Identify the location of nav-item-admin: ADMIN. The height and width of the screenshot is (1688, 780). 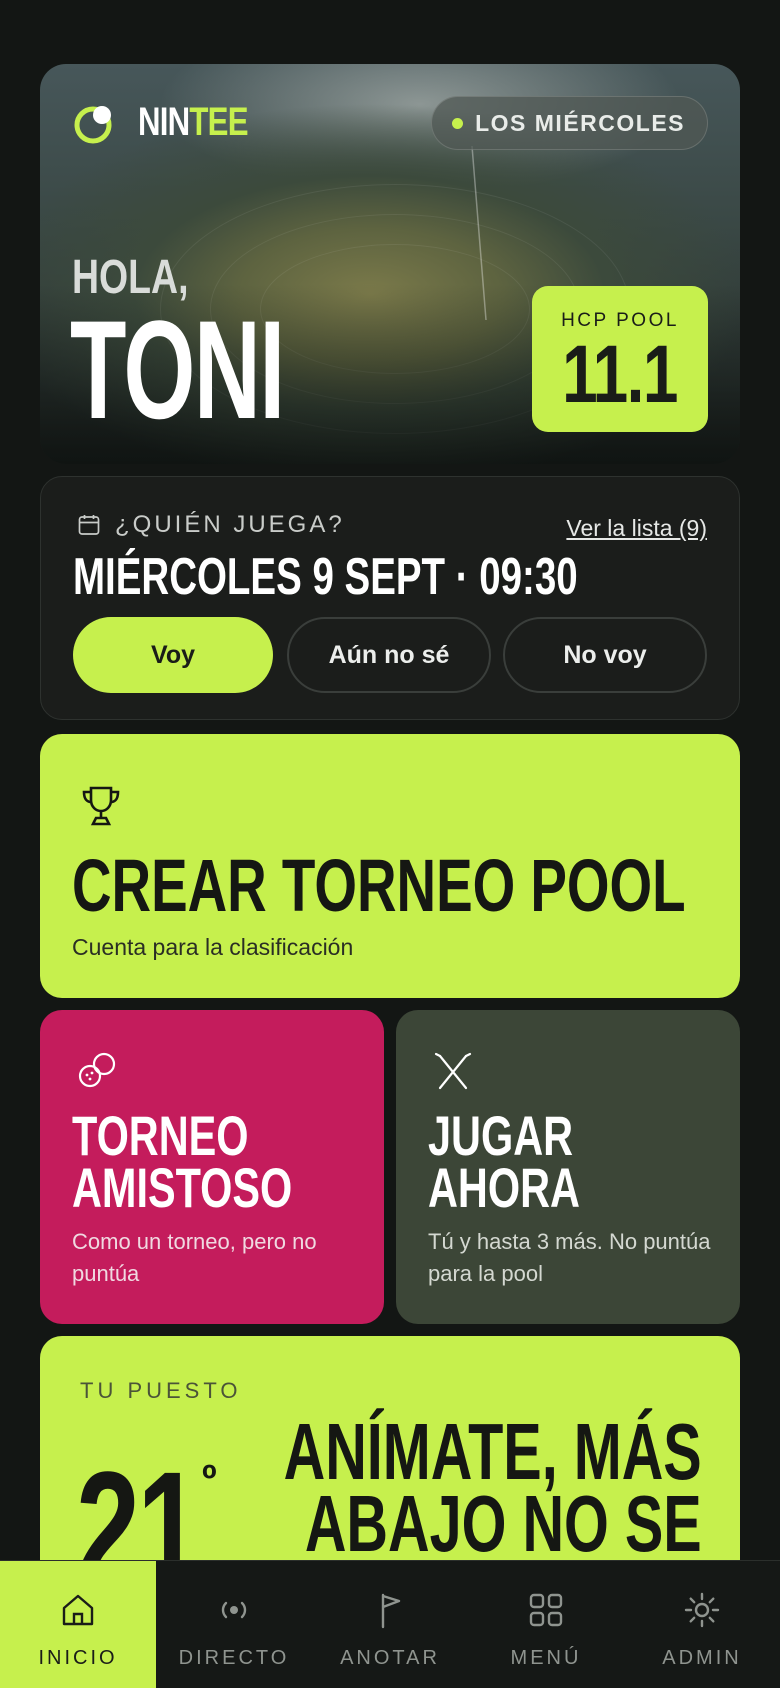
(702, 1624).